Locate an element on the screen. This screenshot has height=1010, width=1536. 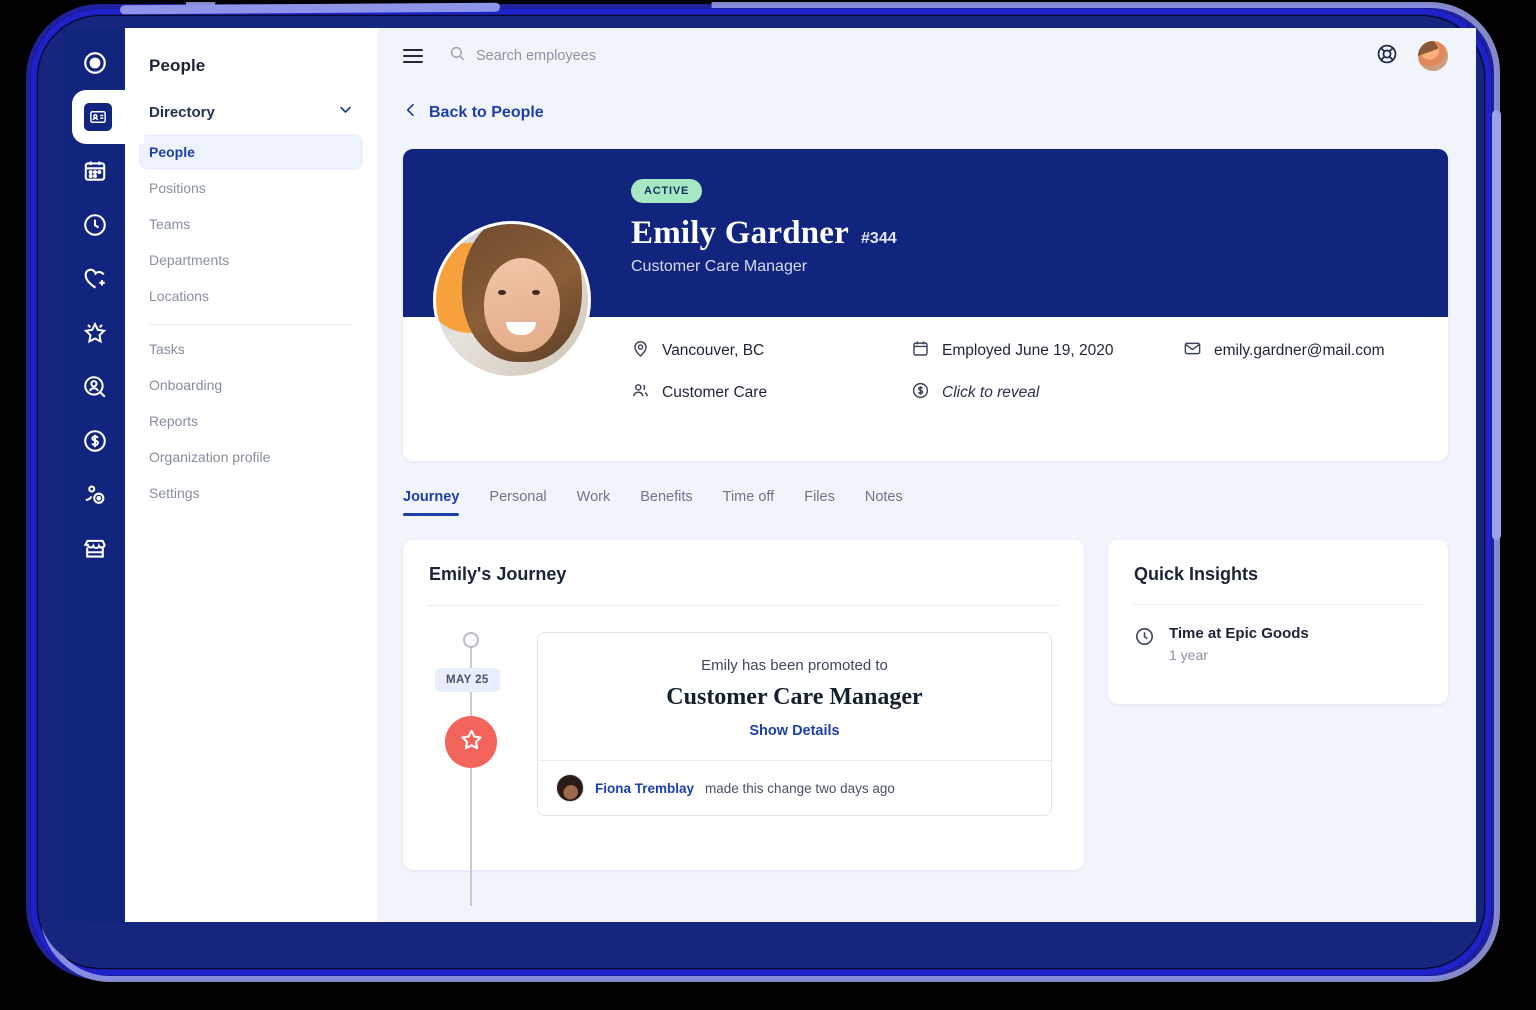
hamburger-menu-icon is located at coordinates (413, 56).